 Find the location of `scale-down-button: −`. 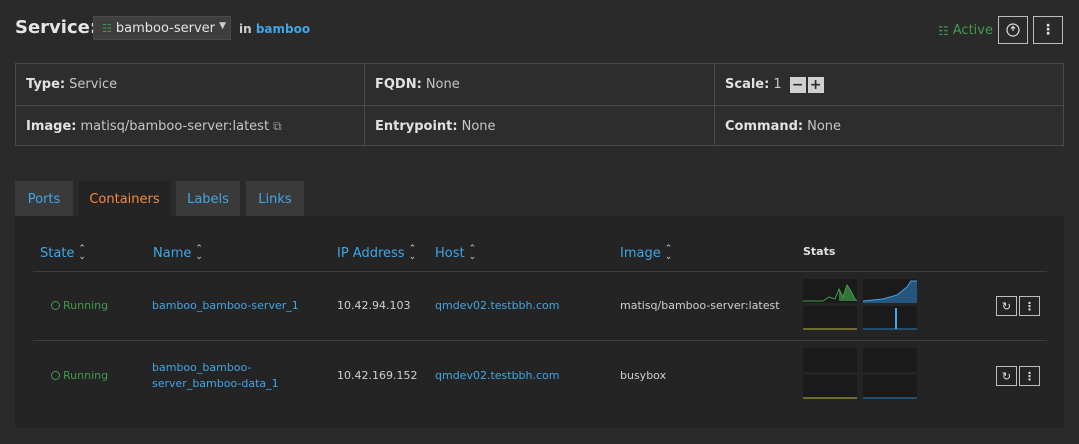

scale-down-button: − is located at coordinates (797, 84).